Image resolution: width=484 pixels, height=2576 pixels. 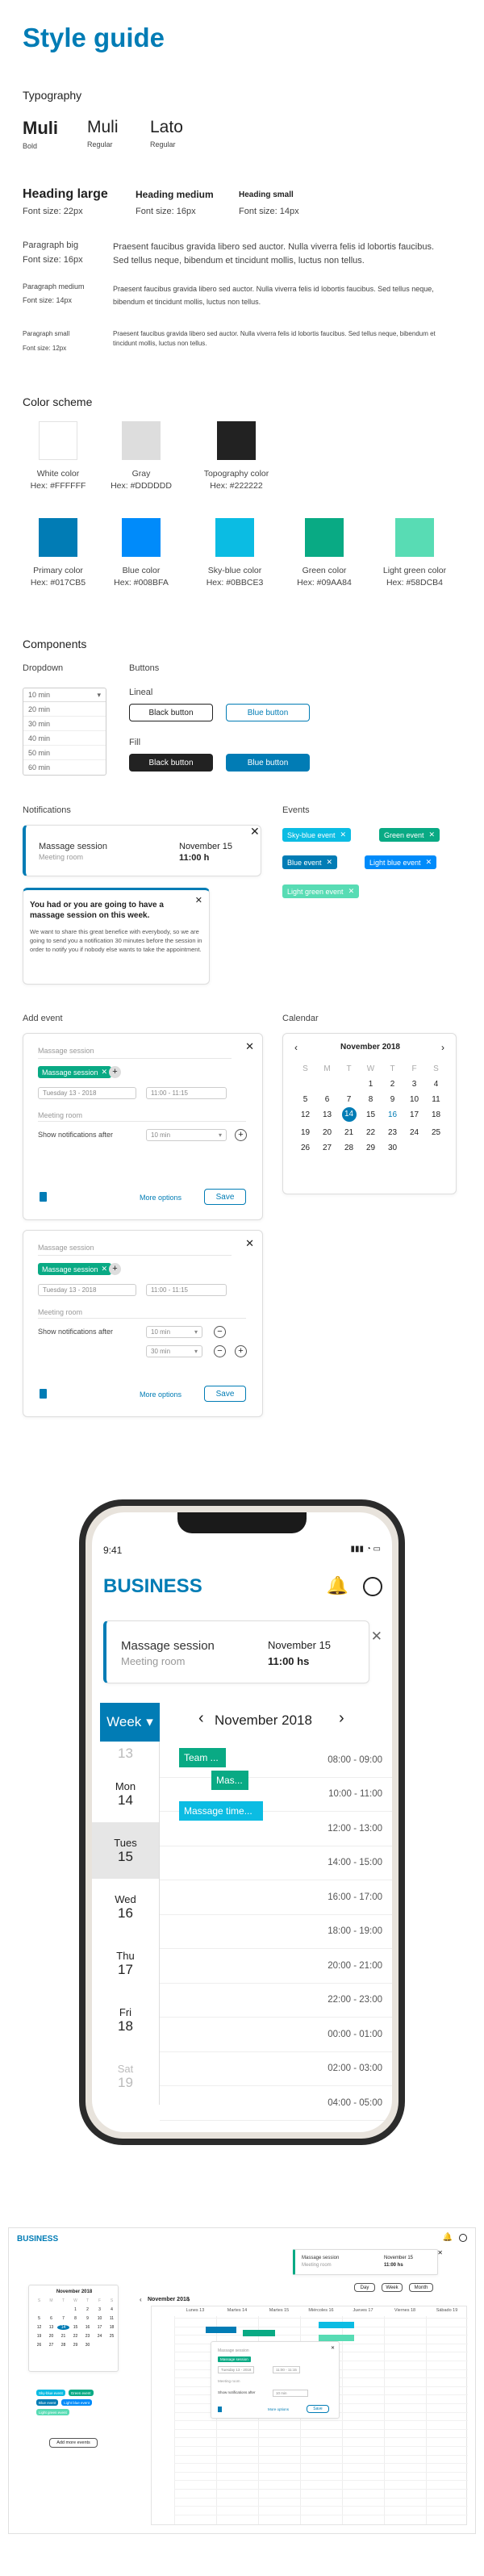 I want to click on time-slot: 04:00 - 05:00, so click(x=276, y=2103).